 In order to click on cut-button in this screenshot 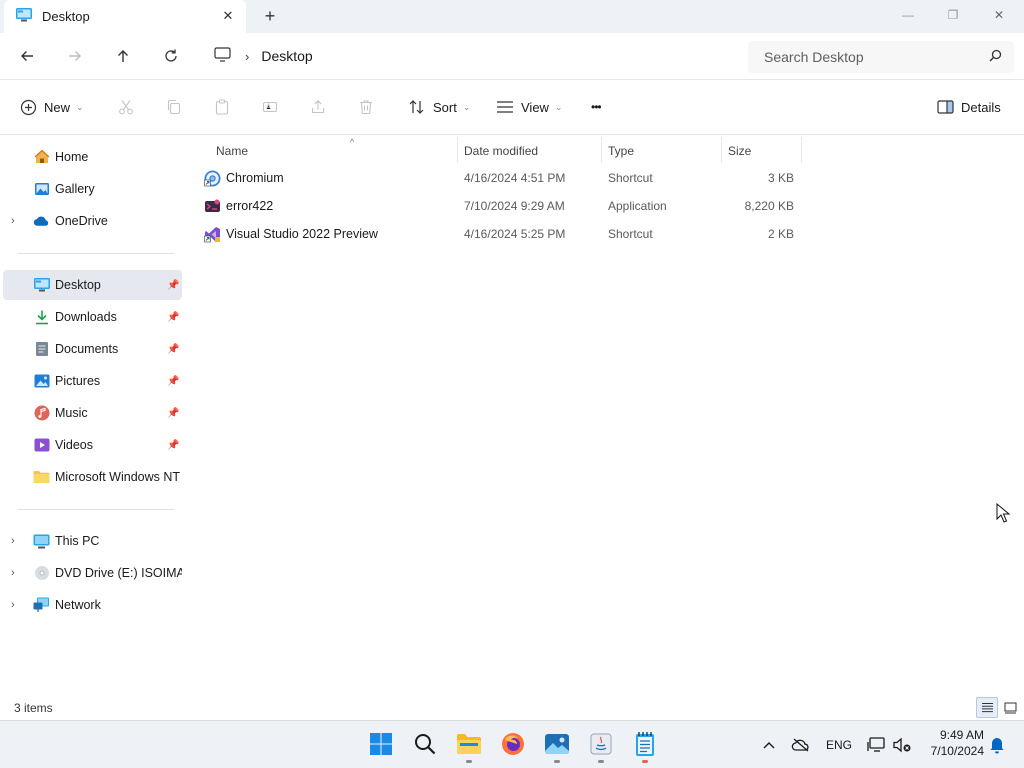, I will do `click(126, 107)`.